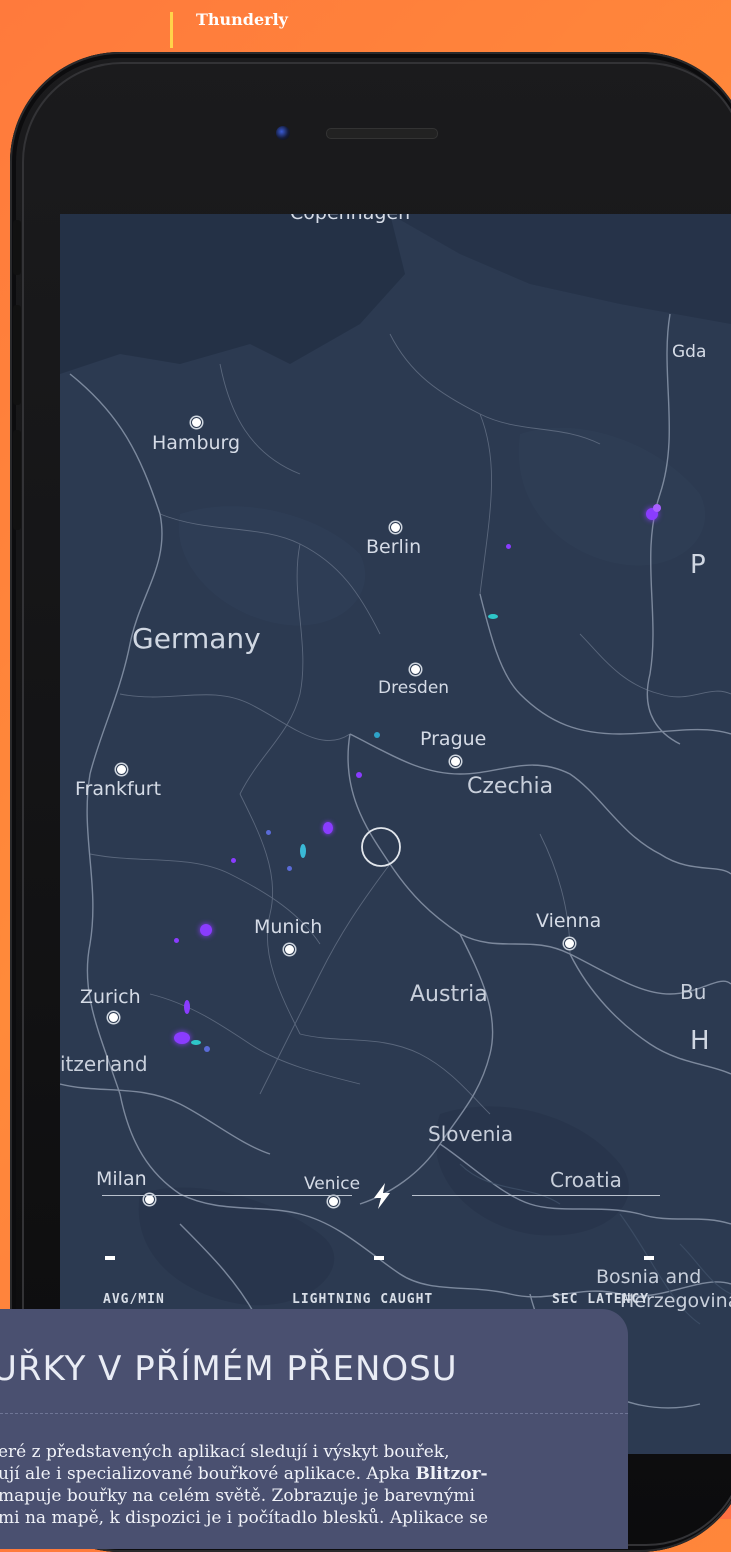 This screenshot has width=731, height=1552. What do you see at coordinates (698, 565) in the screenshot?
I see `country-poland: P` at bounding box center [698, 565].